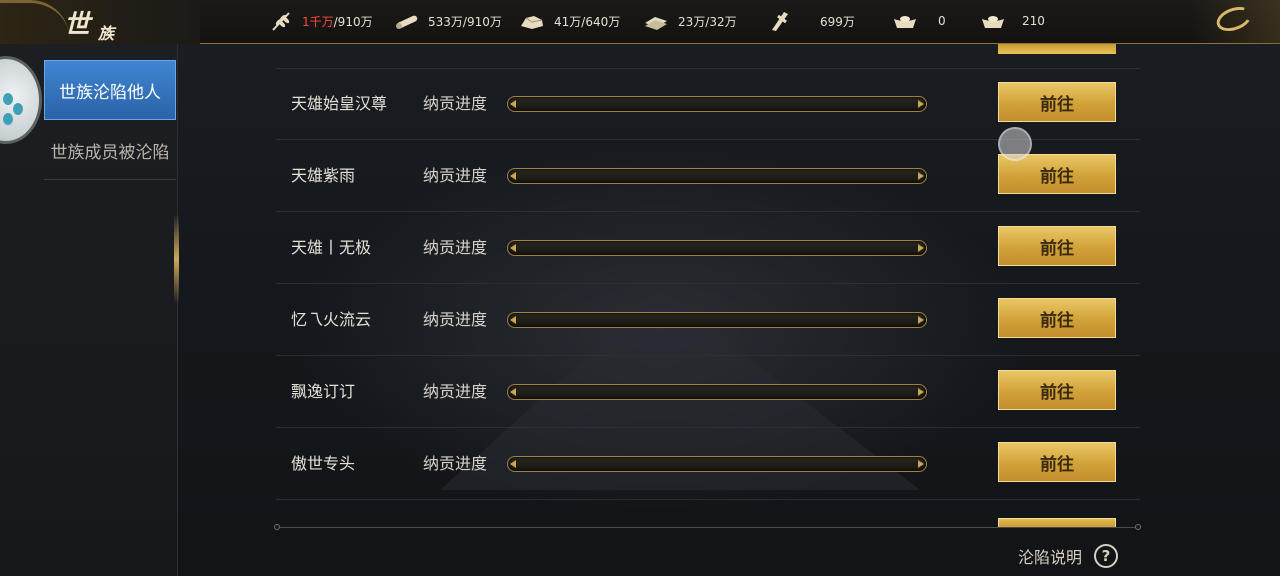 This screenshot has height=576, width=1280. What do you see at coordinates (35, 22) in the screenshot?
I see `logo-decoration` at bounding box center [35, 22].